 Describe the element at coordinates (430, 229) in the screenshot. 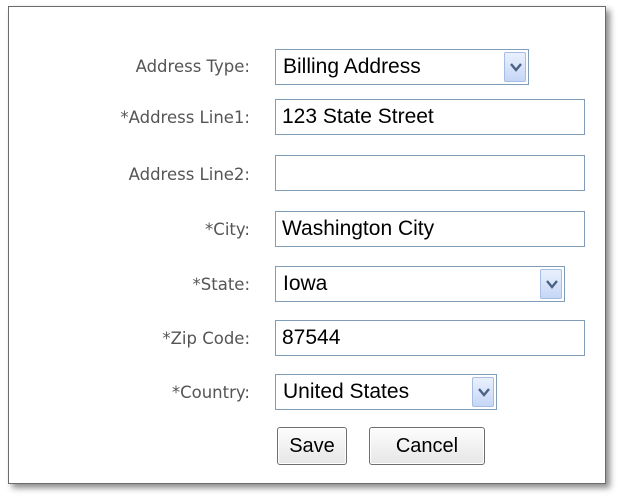

I see `city-input: Washington City` at that location.